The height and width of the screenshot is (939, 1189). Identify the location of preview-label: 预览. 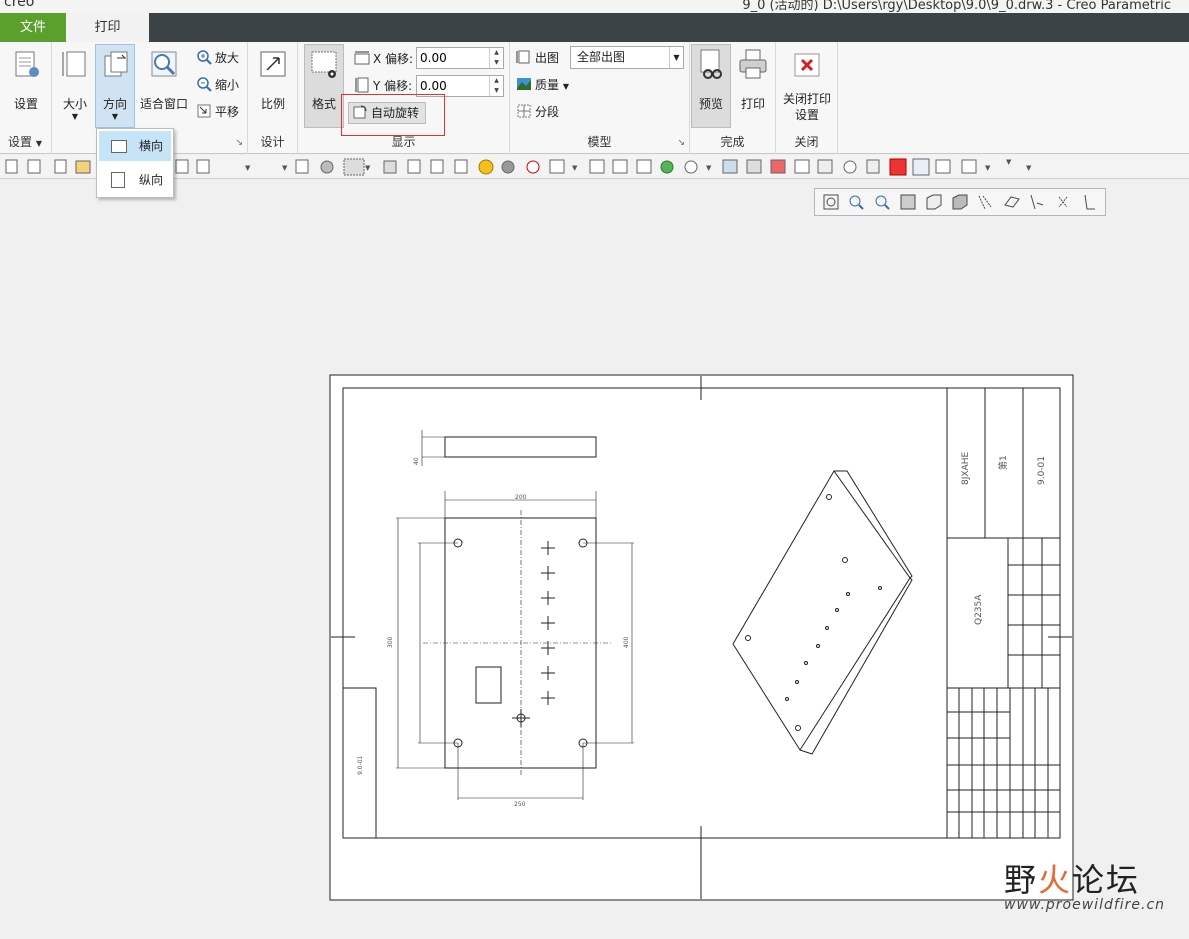
(710, 104).